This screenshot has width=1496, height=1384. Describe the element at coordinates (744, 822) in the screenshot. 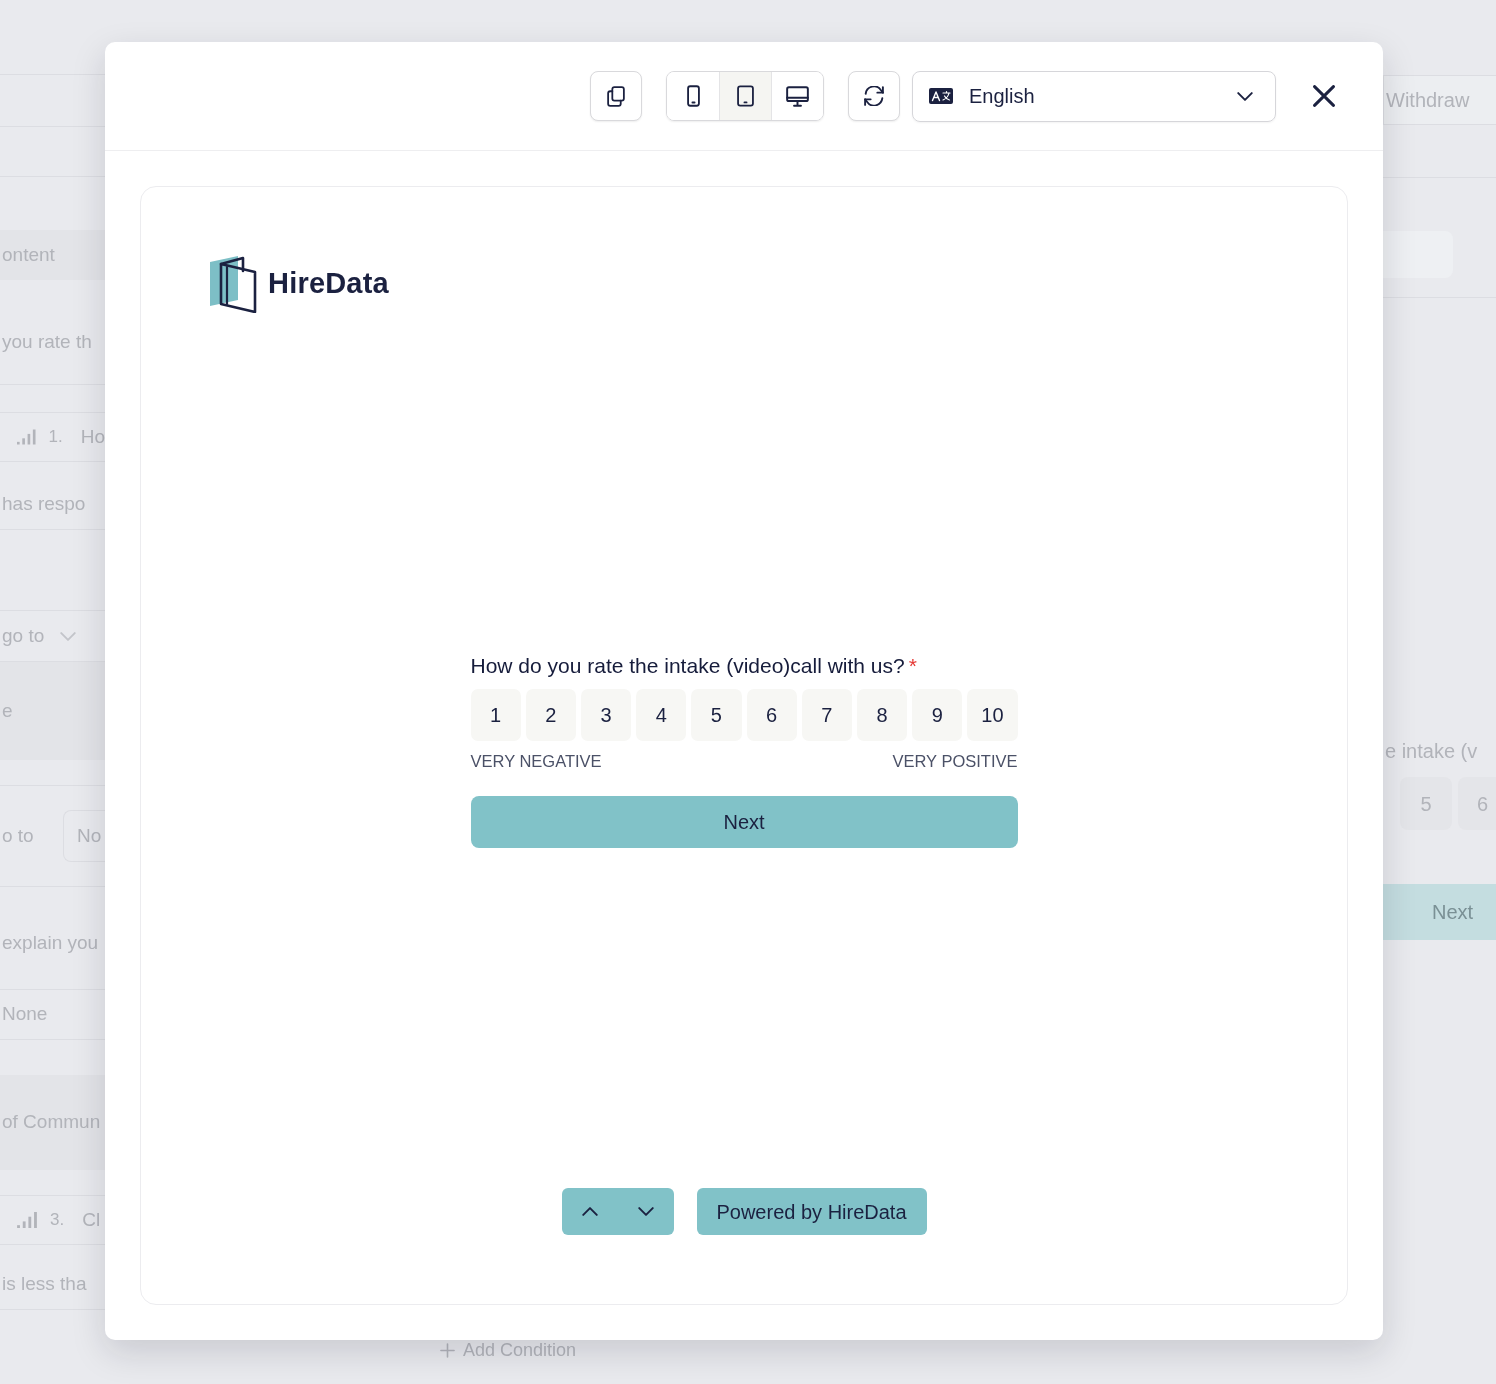

I see `next-button: Next` at that location.